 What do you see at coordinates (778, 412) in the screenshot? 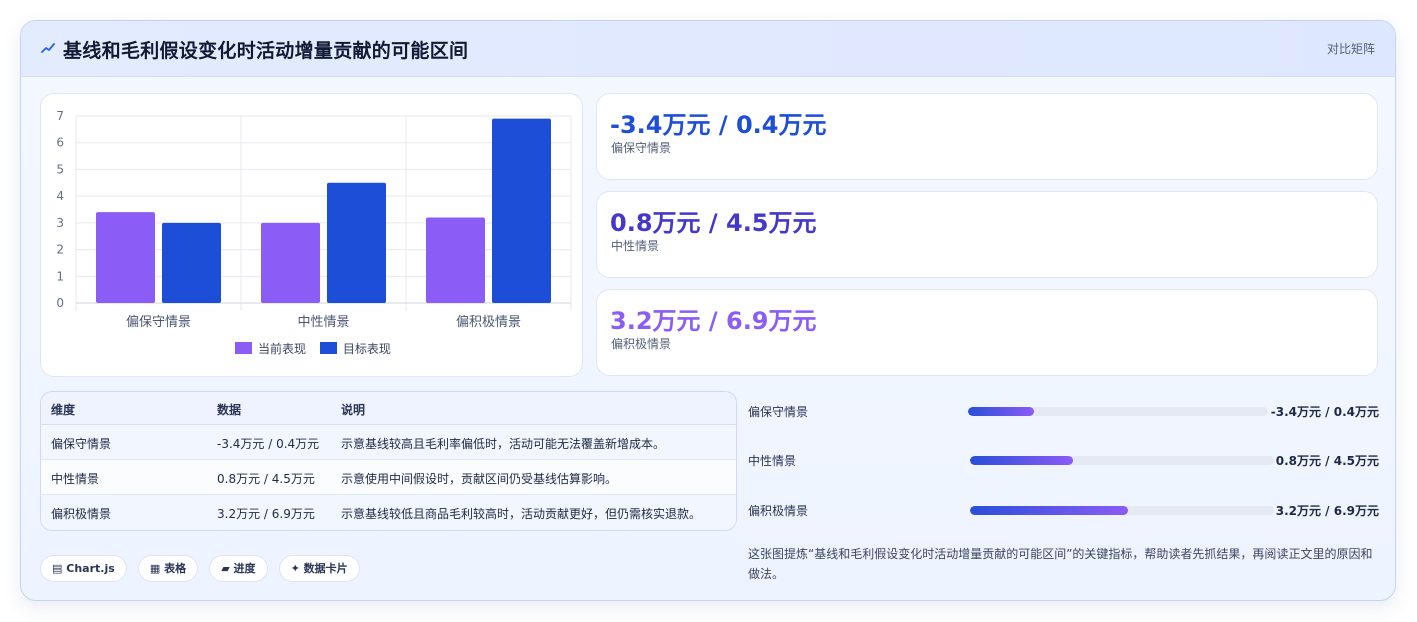
I see `progress-label: 偏保守情景` at bounding box center [778, 412].